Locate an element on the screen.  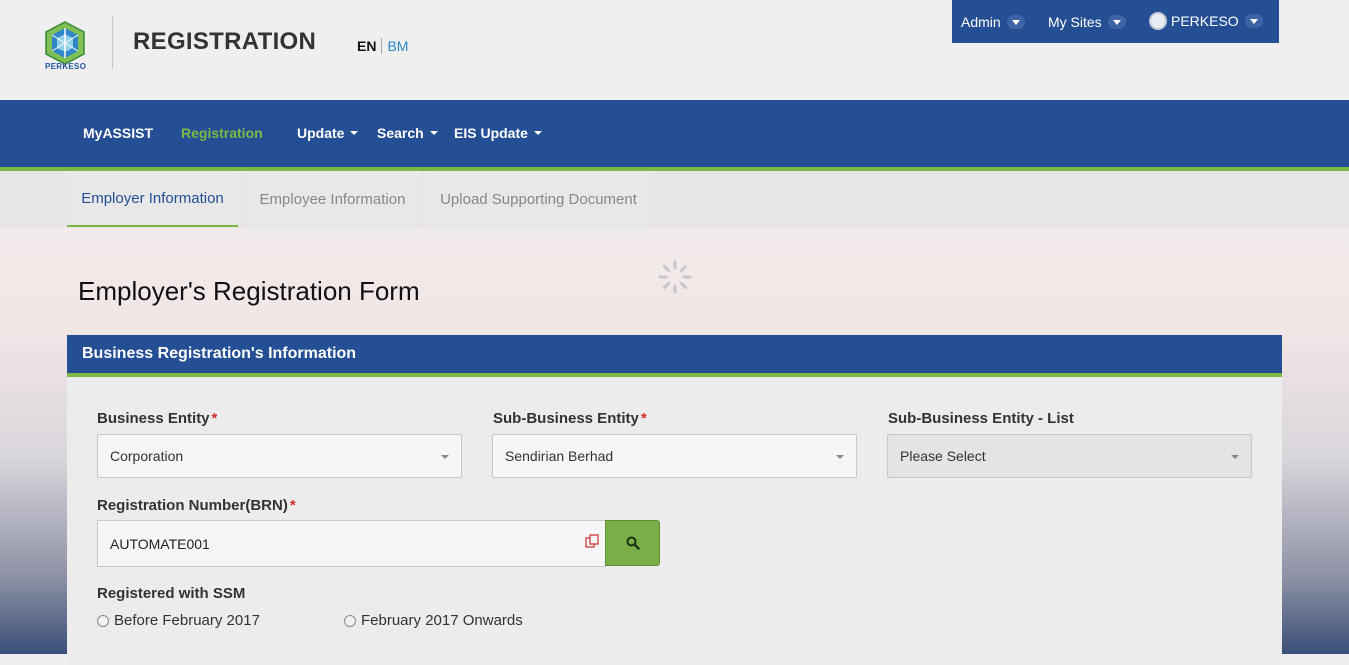
radio-before-label: Before February 2017 is located at coordinates (187, 620).